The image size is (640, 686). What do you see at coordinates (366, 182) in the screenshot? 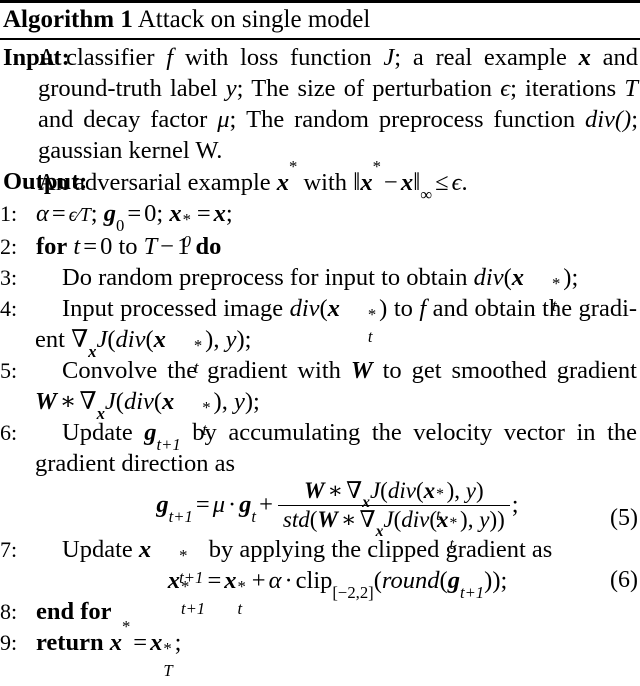
I see `norm-x-star: x` at bounding box center [366, 182].